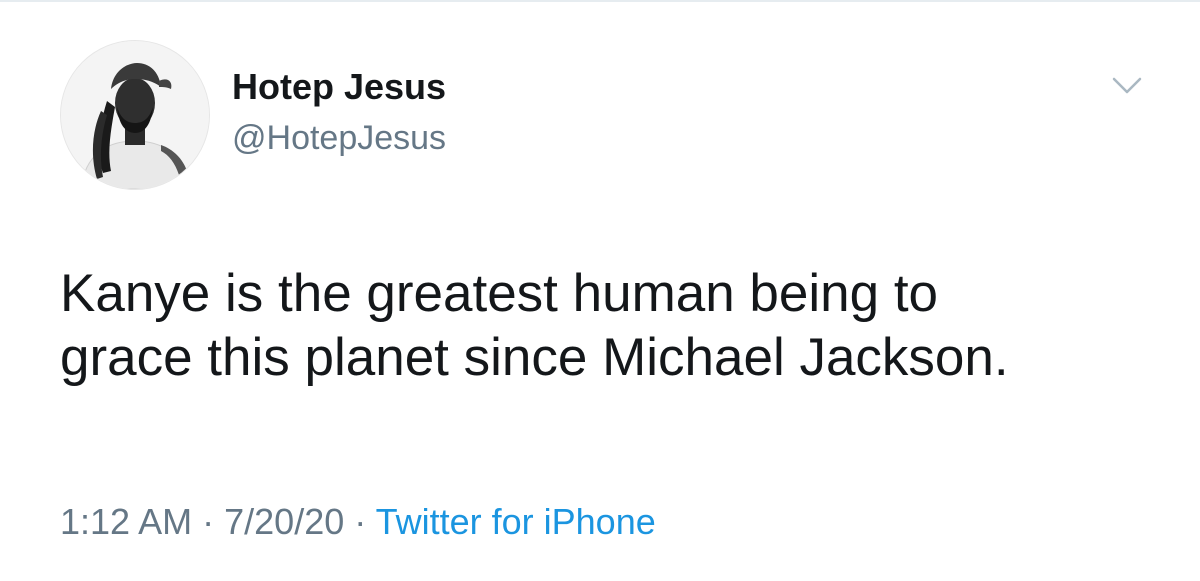  I want to click on chevron-down-icon, so click(1127, 86).